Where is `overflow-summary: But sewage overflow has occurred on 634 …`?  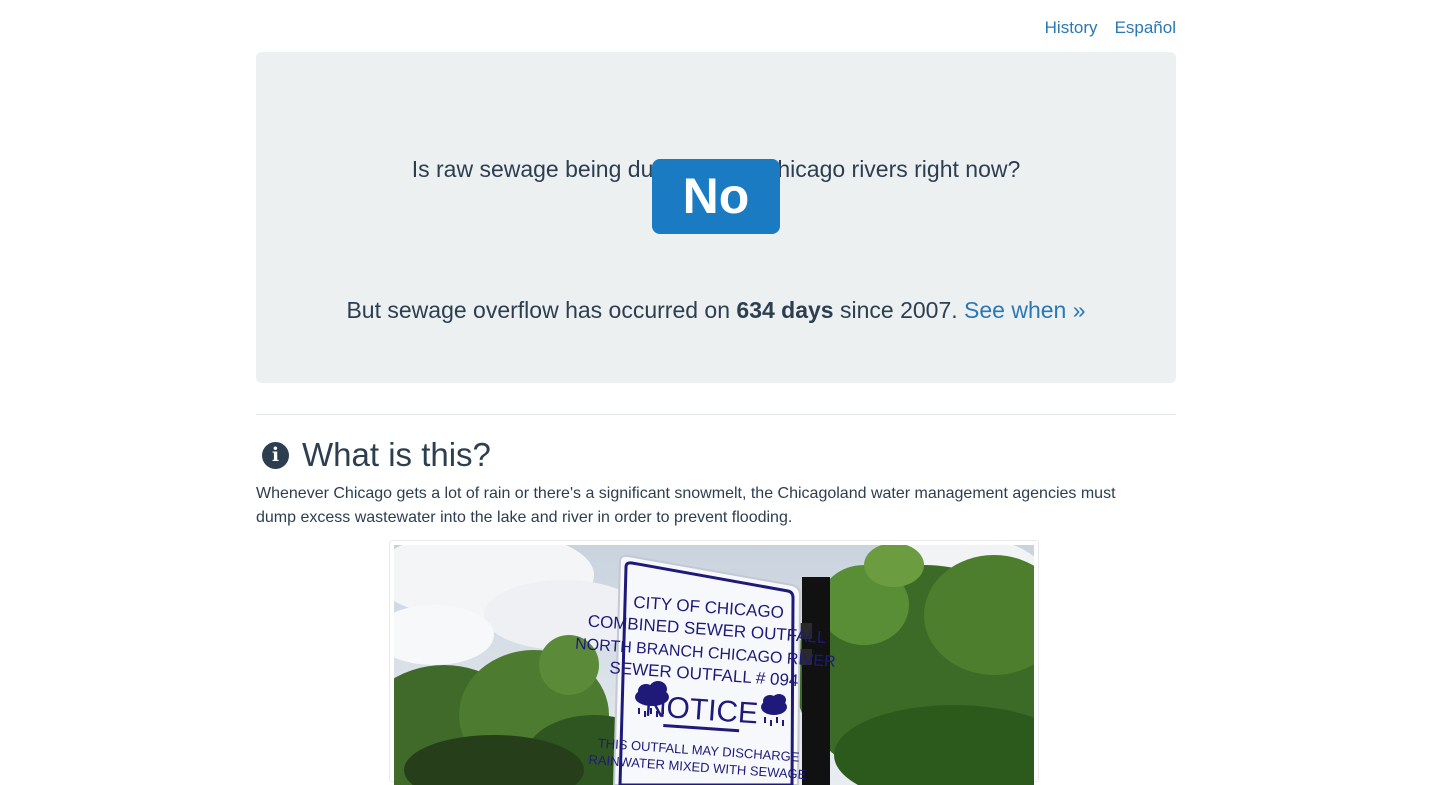 overflow-summary: But sewage overflow has occurred on 634 … is located at coordinates (716, 310).